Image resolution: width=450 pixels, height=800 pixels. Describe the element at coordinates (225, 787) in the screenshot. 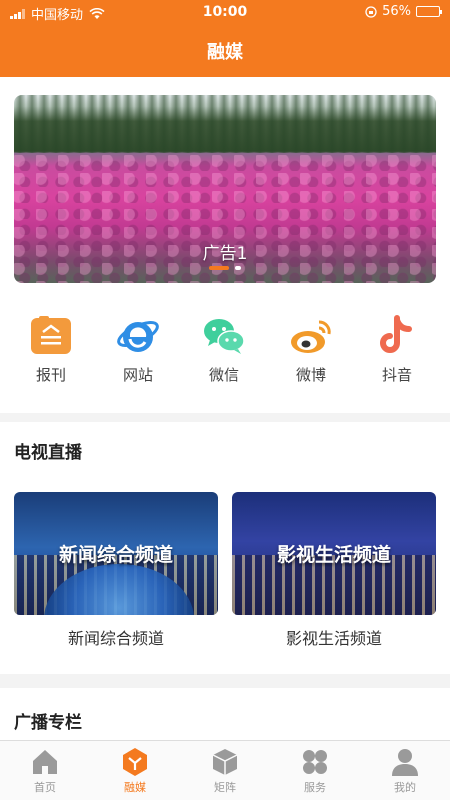

I see `tab-label: 矩阵` at that location.